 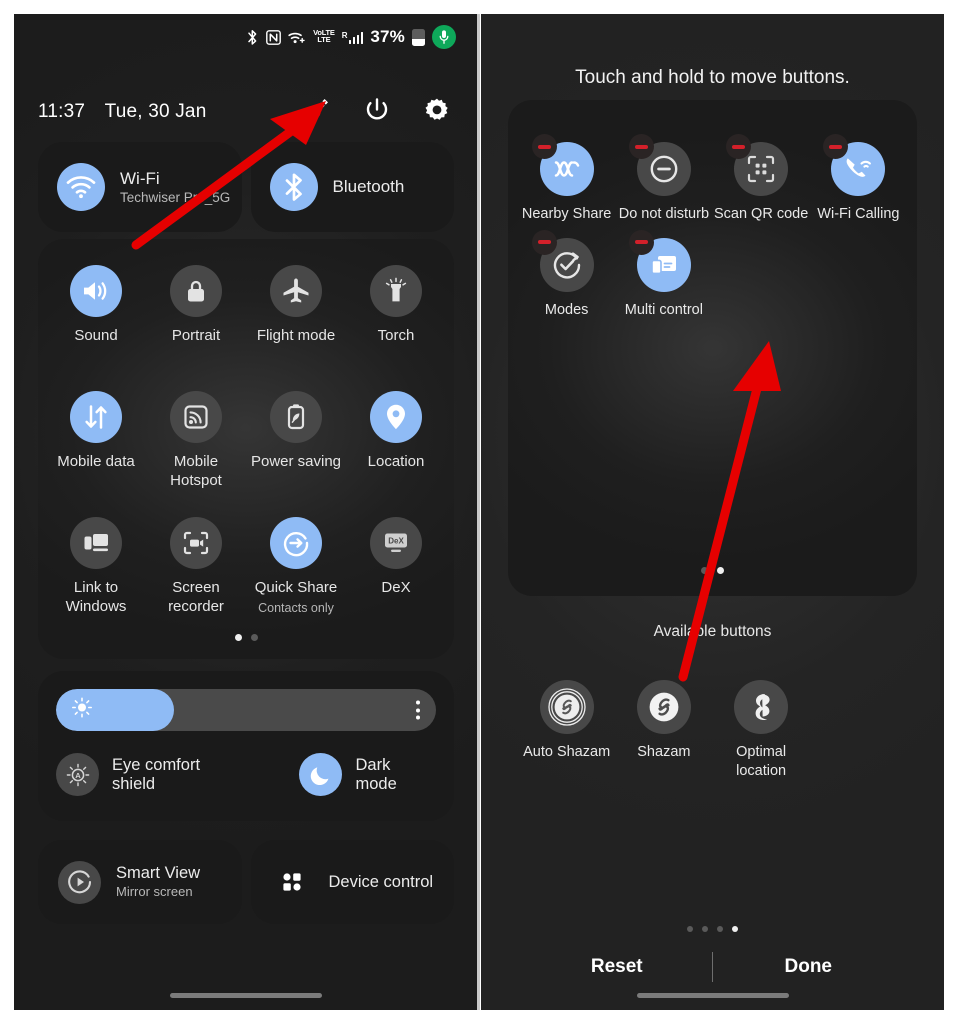 What do you see at coordinates (81, 187) in the screenshot?
I see `wifi-icon` at bounding box center [81, 187].